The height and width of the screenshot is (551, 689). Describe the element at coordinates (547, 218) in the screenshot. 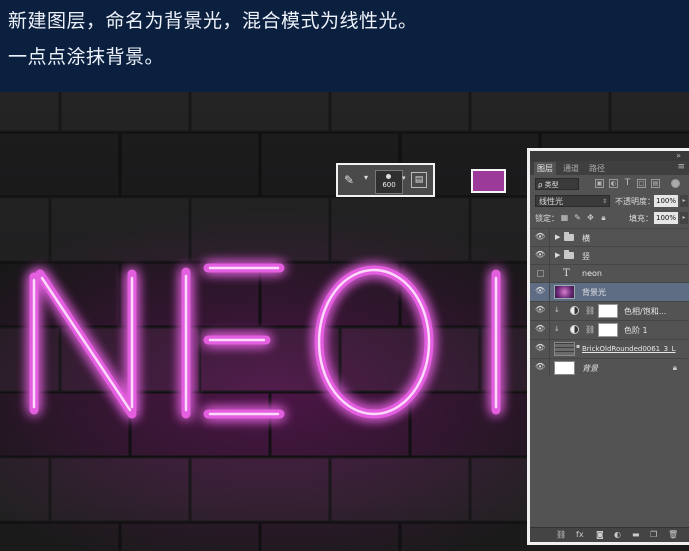

I see `lock-label: 锁定：` at that location.